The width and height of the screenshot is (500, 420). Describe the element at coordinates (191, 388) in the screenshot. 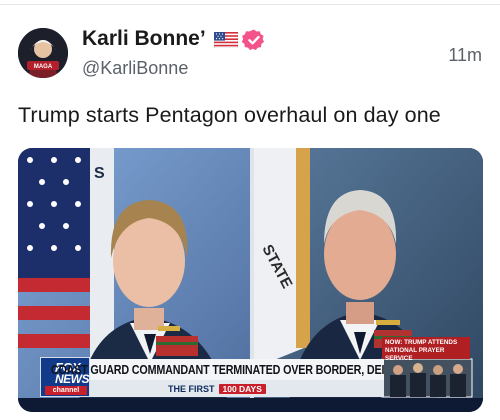

I see `chyron-subline-text: THE FIRST` at that location.